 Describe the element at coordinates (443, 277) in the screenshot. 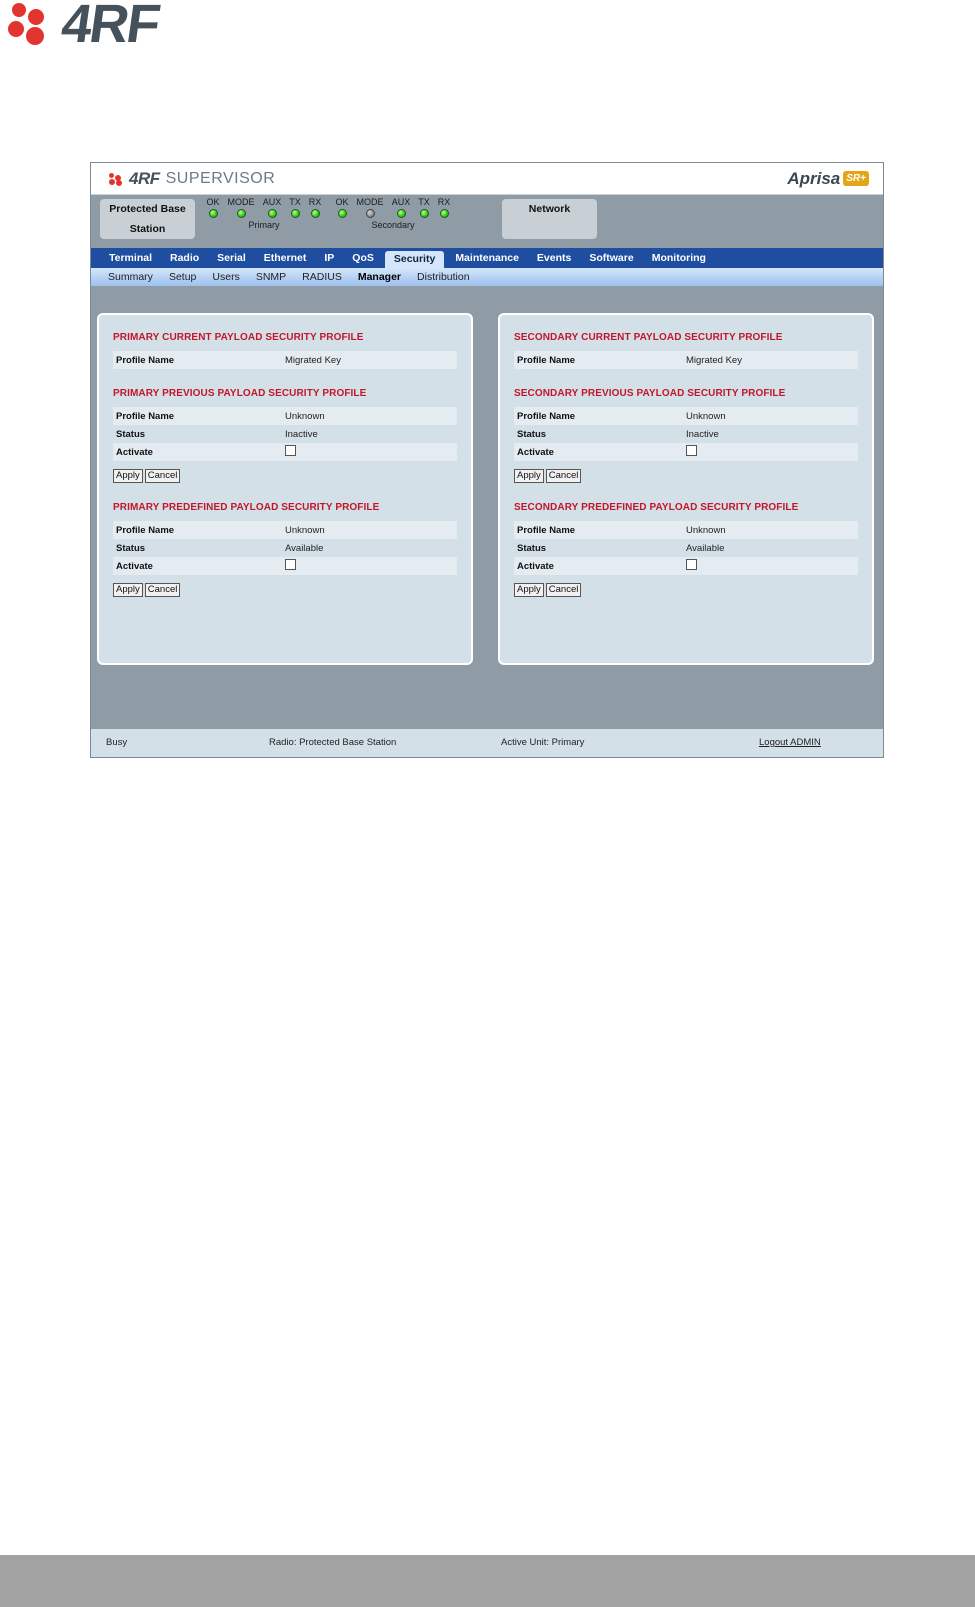

I see `subtab-distribution: Distribution` at that location.